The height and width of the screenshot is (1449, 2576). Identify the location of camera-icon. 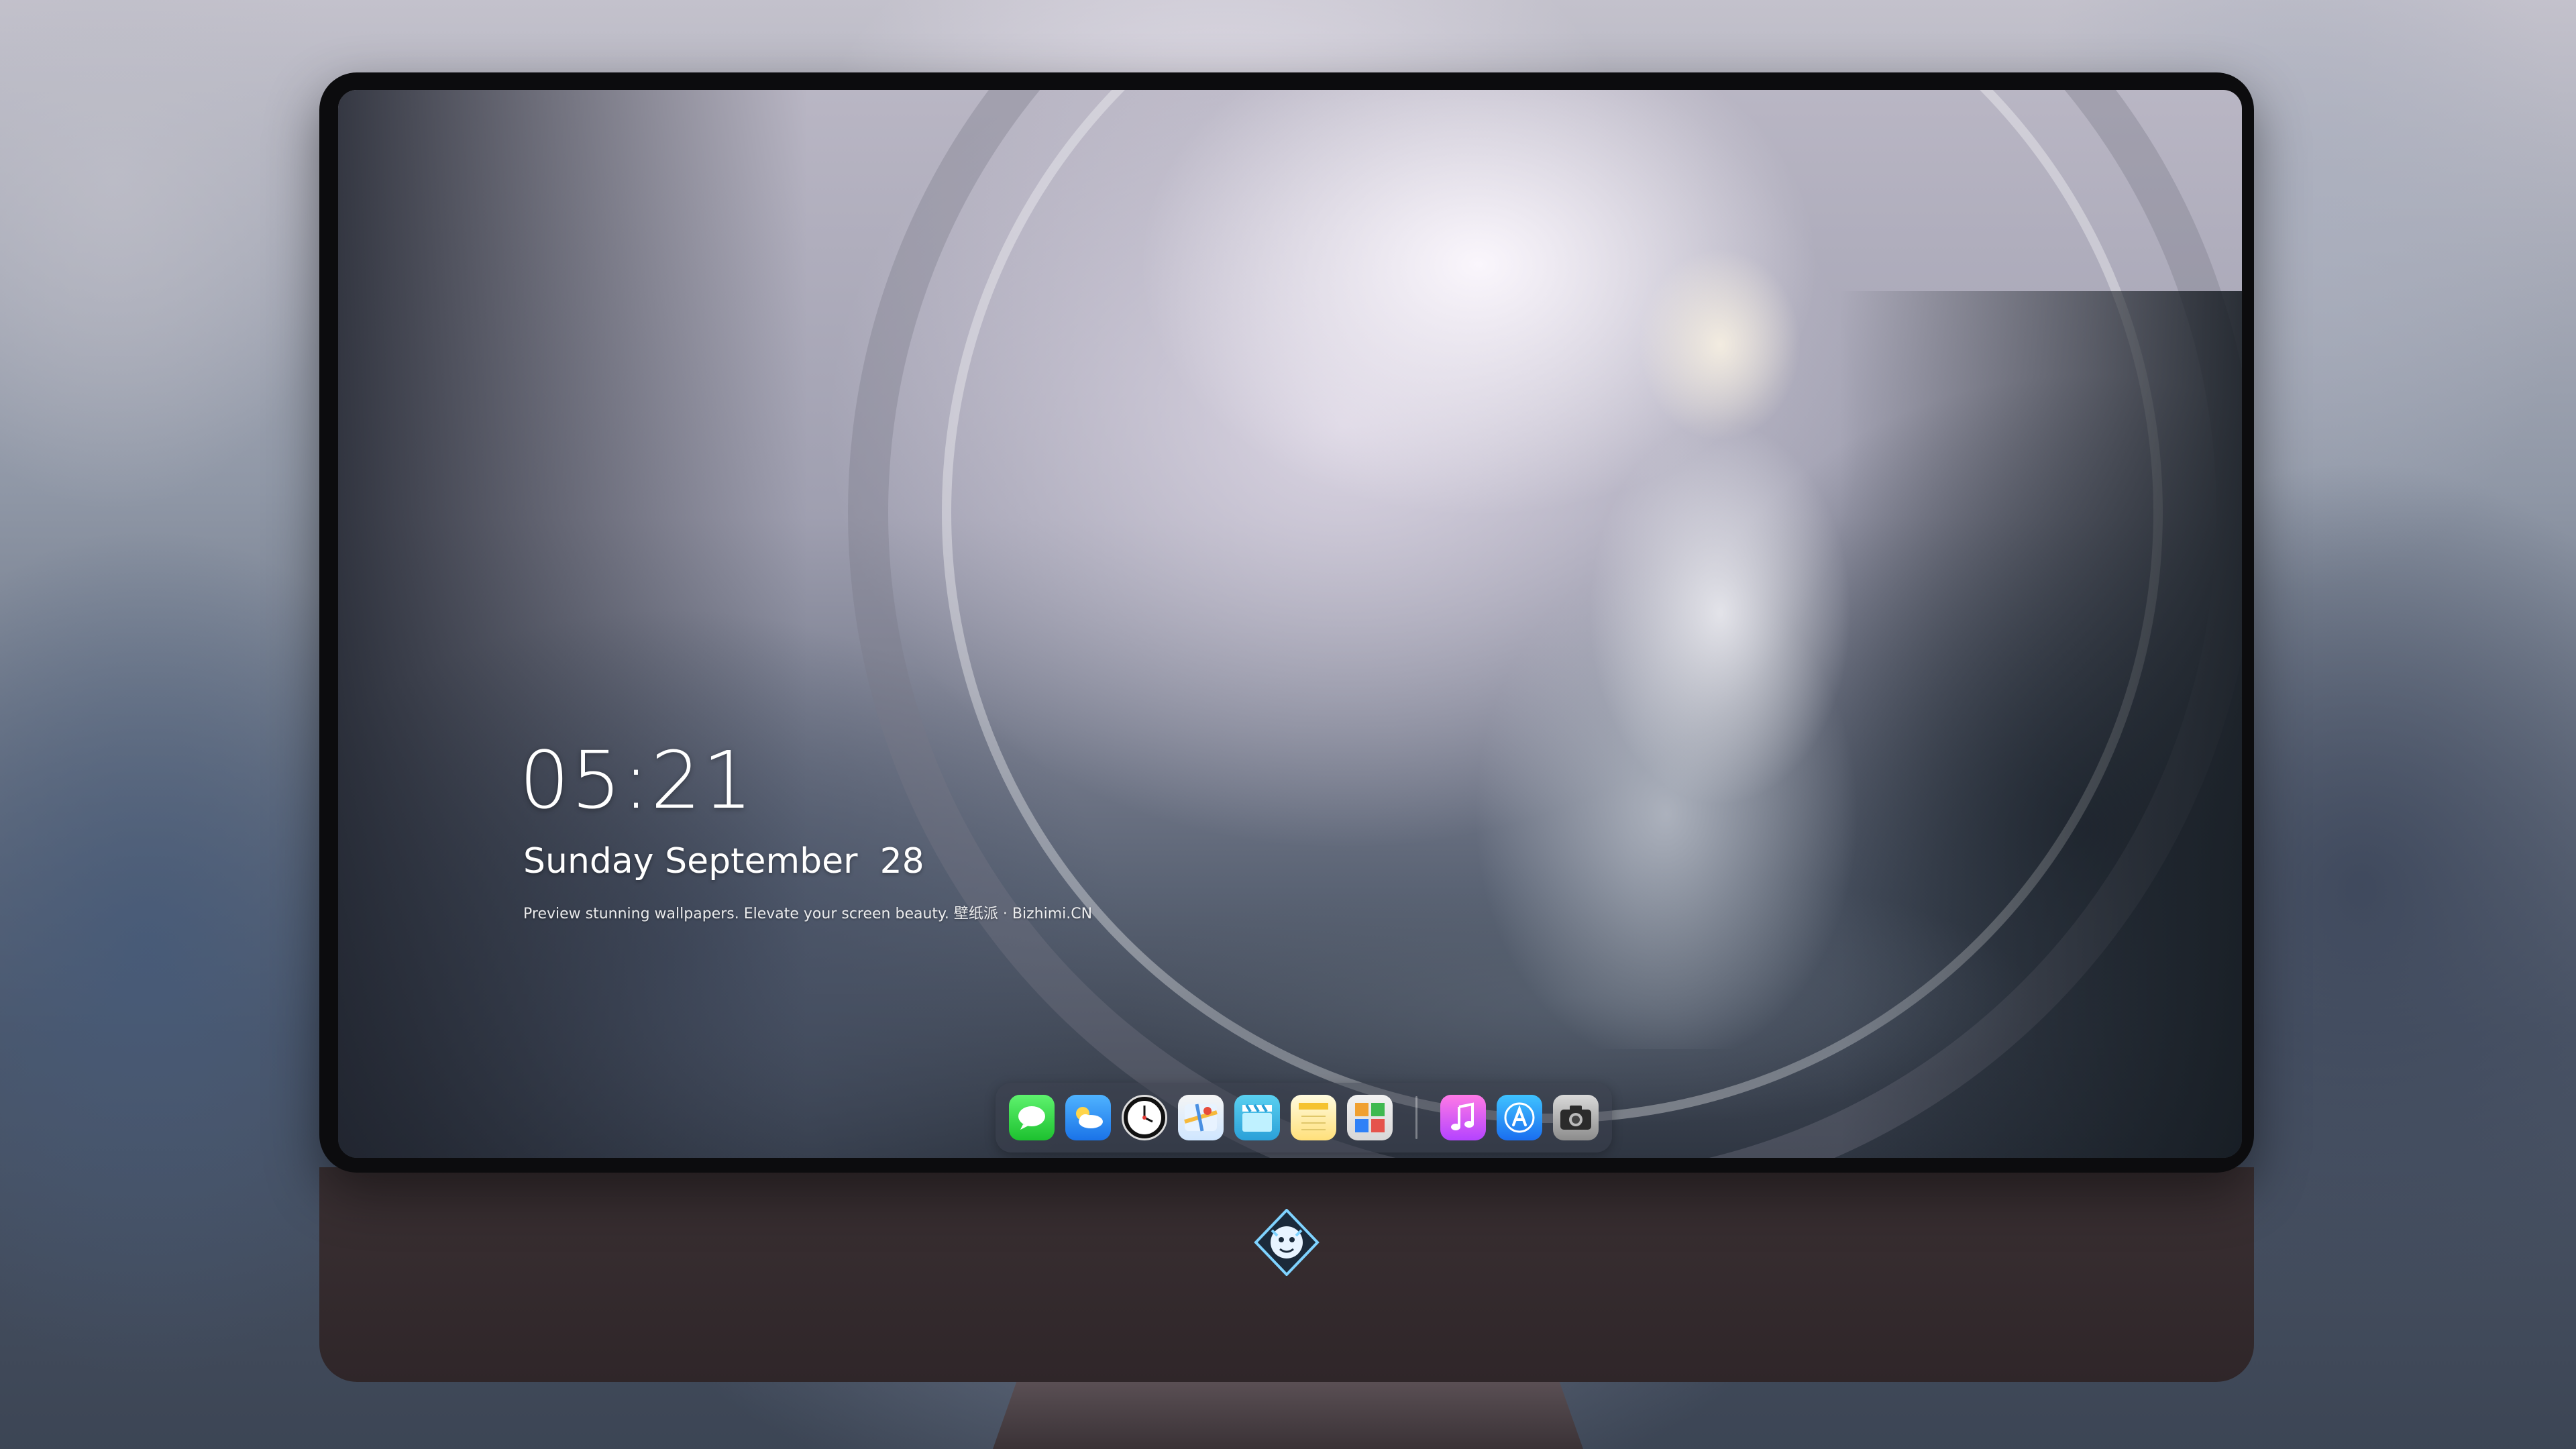
(1576, 1117).